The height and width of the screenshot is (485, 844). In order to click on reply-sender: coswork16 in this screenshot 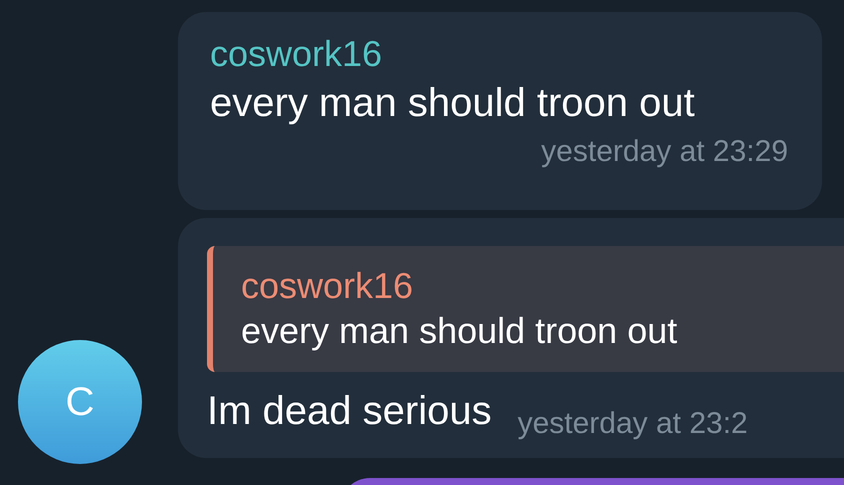, I will do `click(327, 286)`.